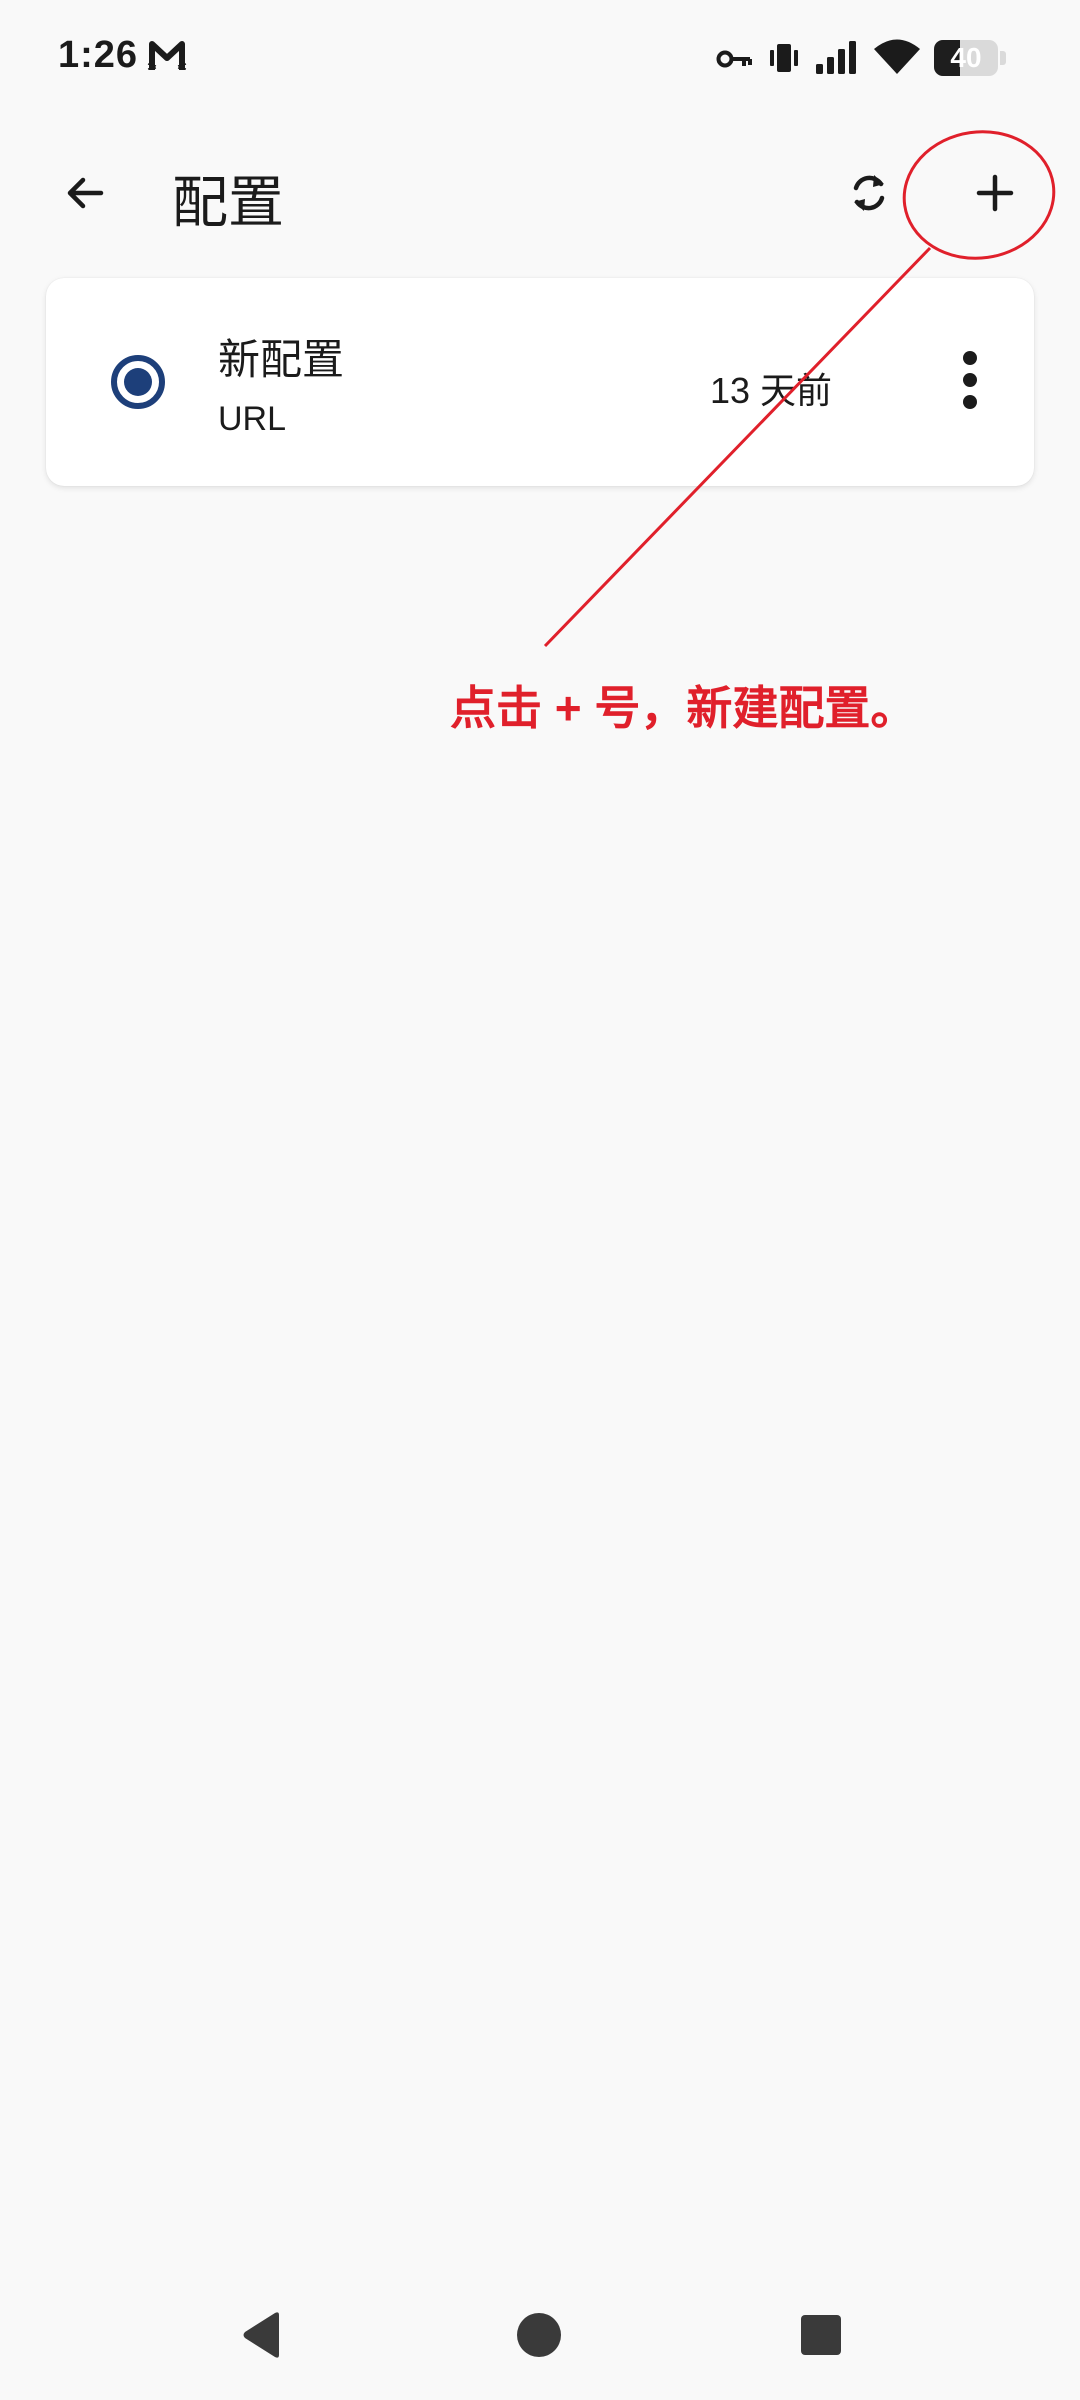  What do you see at coordinates (540, 195) in the screenshot?
I see `app-bar: 配置` at bounding box center [540, 195].